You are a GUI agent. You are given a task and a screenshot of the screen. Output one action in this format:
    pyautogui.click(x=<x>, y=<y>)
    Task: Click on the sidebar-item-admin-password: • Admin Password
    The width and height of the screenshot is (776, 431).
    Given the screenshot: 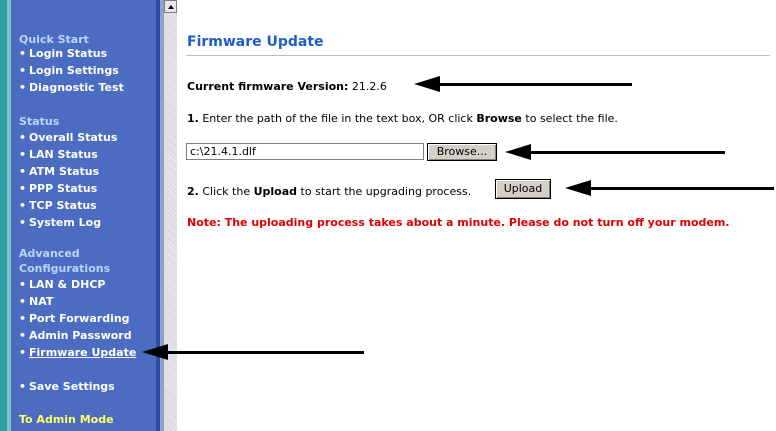 What is the action you would take?
    pyautogui.click(x=75, y=335)
    